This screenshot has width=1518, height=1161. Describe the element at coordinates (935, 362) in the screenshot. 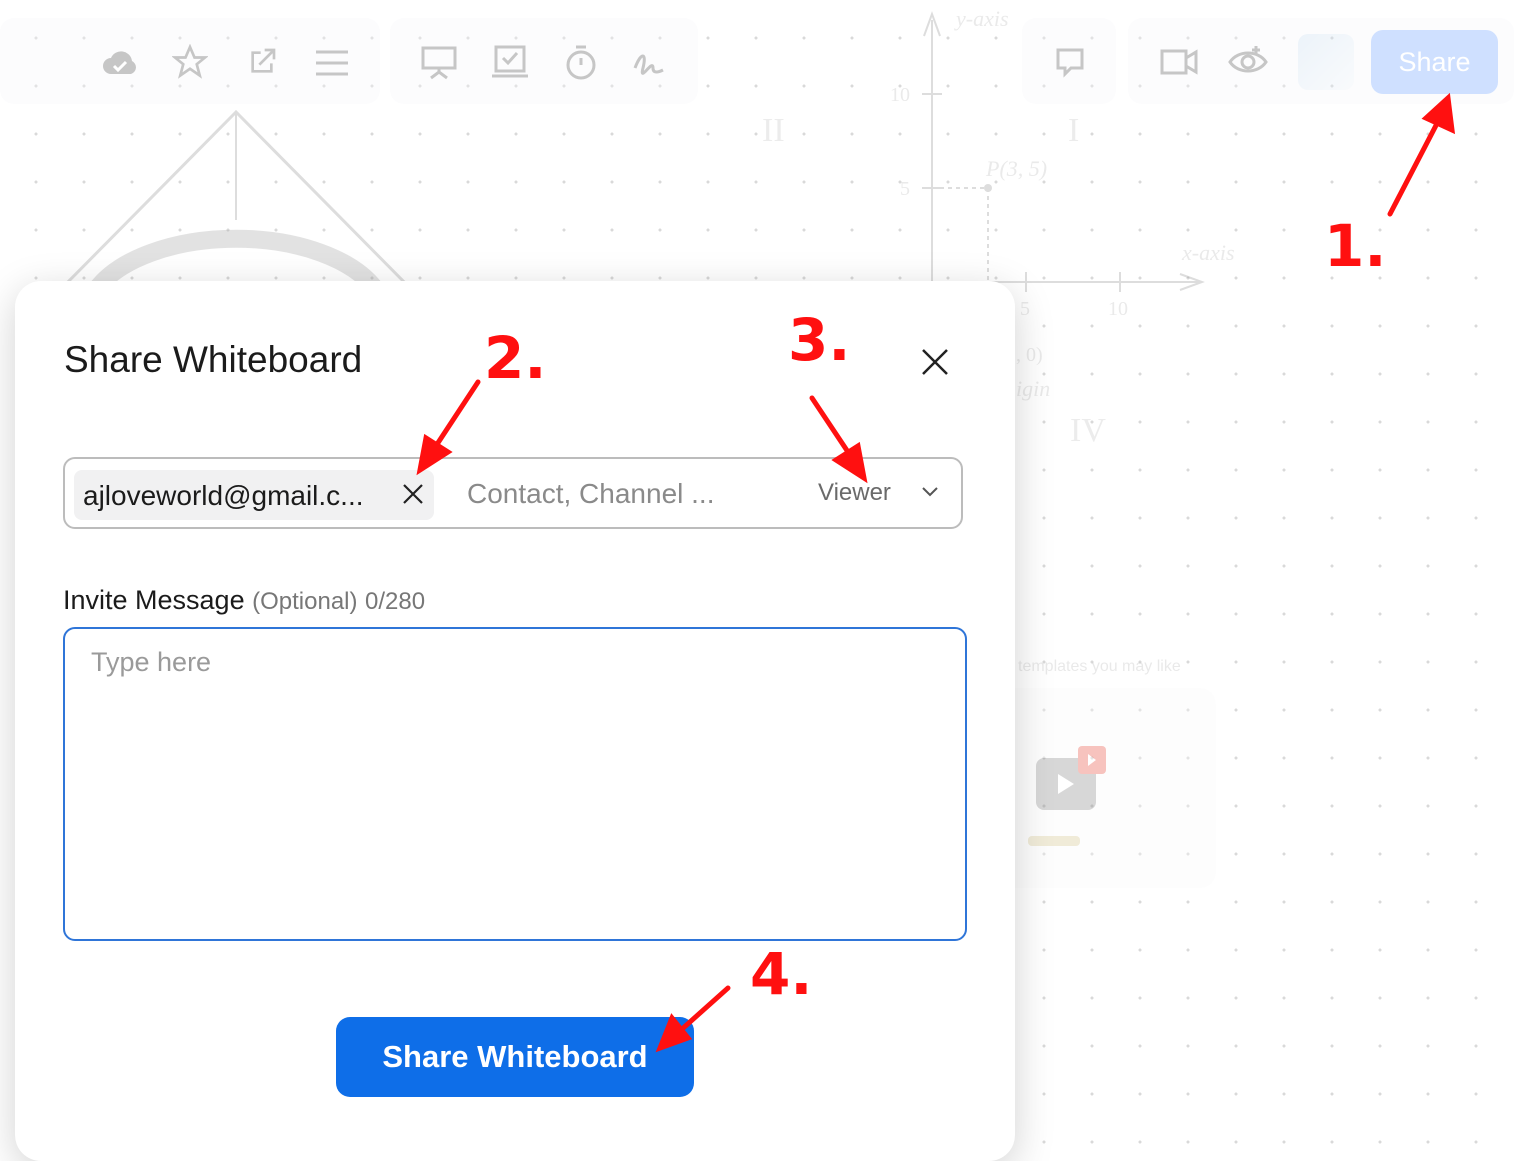

I see `close-icon` at that location.